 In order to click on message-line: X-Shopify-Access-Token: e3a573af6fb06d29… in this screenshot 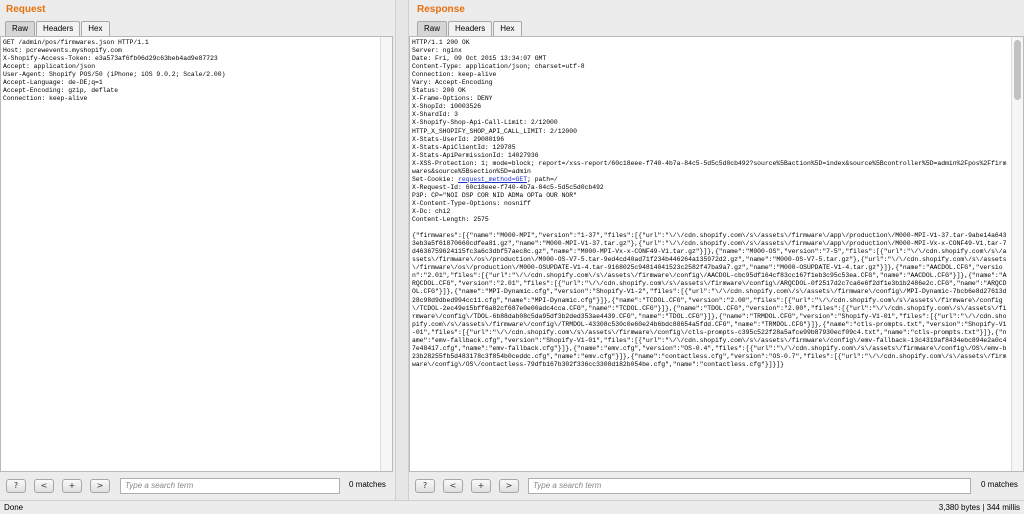, I will do `click(110, 59)`.